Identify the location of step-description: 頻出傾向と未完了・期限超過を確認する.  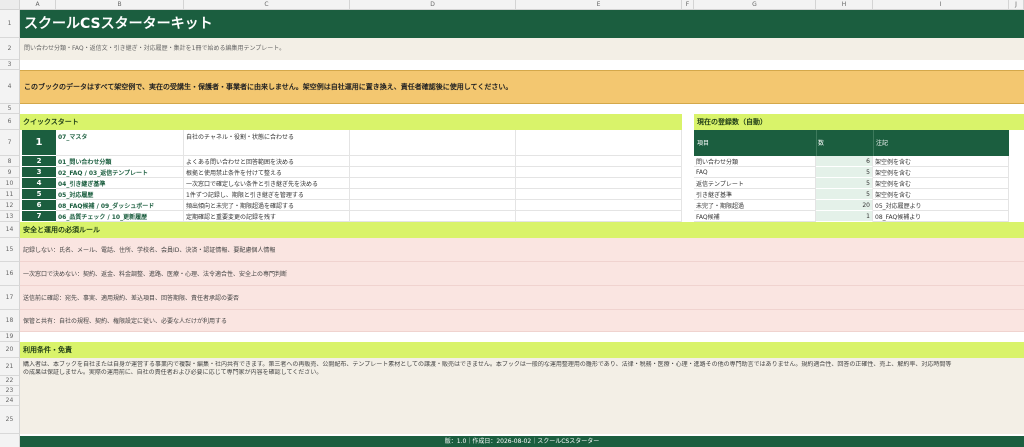
(267, 205).